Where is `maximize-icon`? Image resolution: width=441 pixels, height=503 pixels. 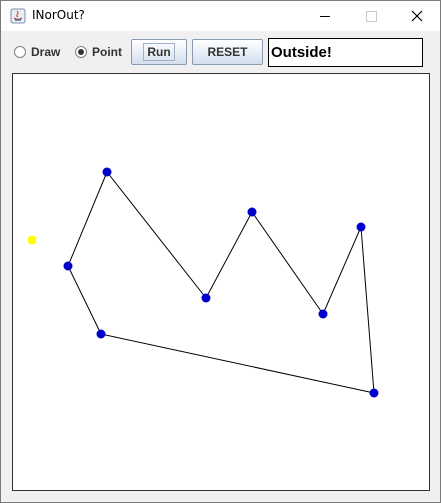 maximize-icon is located at coordinates (371, 16).